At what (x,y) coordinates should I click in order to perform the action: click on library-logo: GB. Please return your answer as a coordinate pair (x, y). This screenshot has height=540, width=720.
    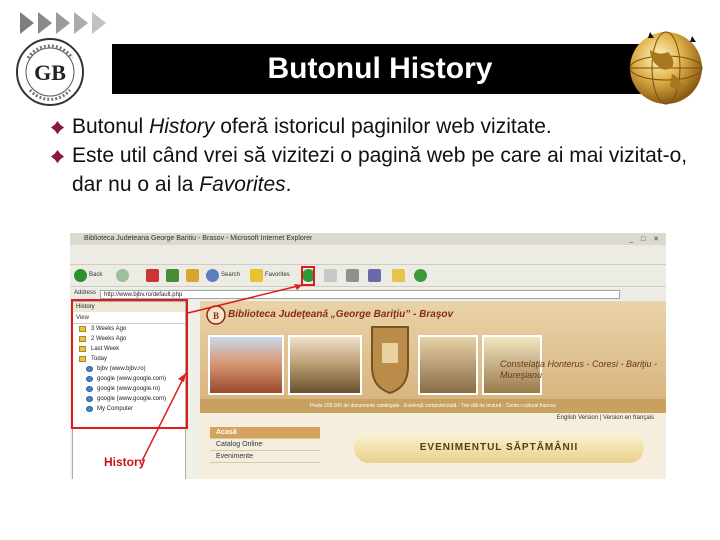
    Looking at the image, I should click on (50, 72).